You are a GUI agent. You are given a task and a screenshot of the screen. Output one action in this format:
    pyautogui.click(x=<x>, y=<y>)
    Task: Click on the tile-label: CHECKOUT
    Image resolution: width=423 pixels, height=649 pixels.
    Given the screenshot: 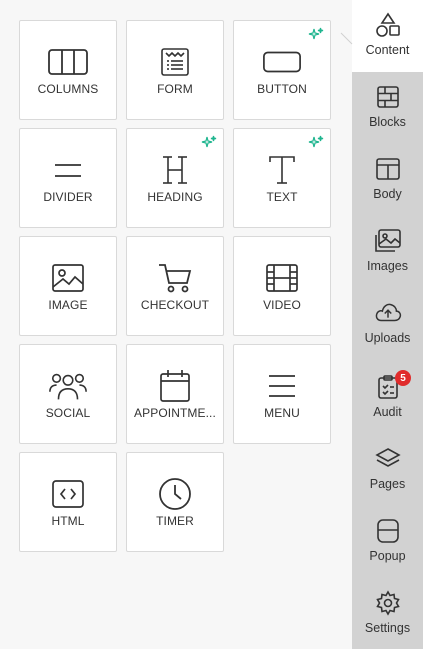 What is the action you would take?
    pyautogui.click(x=175, y=305)
    